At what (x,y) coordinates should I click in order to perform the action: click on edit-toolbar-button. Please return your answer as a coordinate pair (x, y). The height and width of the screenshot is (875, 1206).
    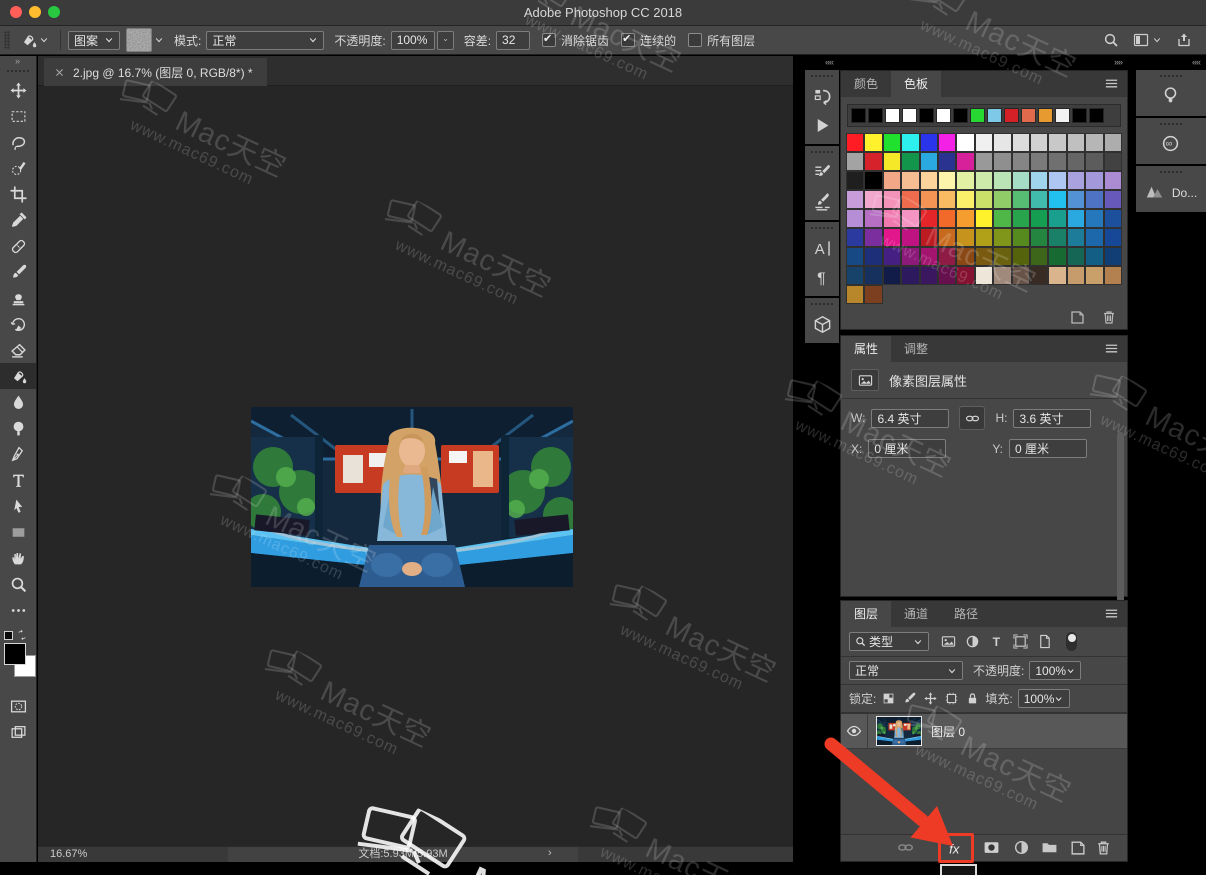
    Looking at the image, I should click on (18, 610).